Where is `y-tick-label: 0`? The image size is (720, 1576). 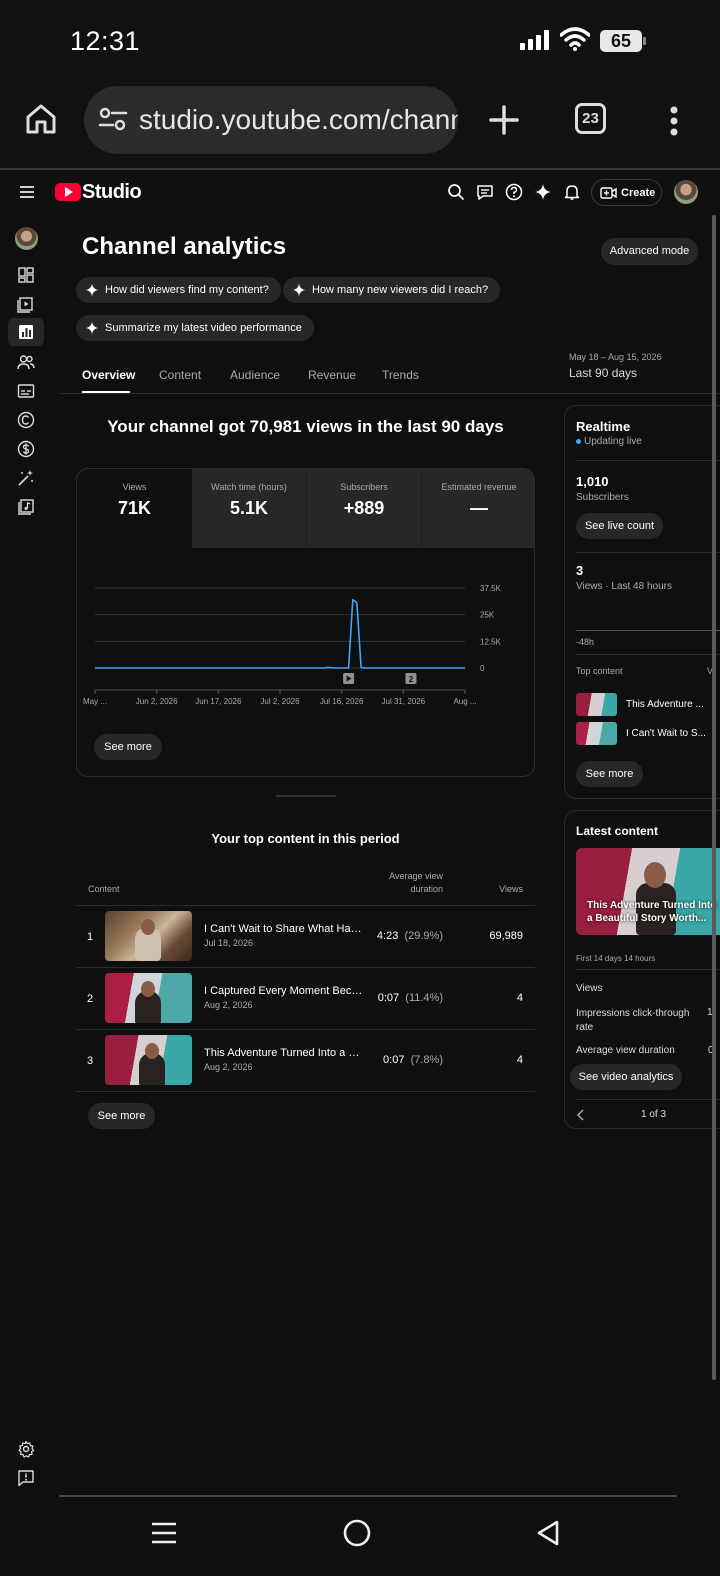 y-tick-label: 0 is located at coordinates (482, 668).